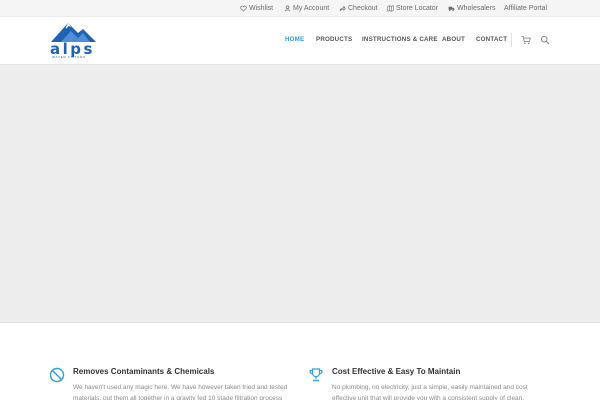 Image resolution: width=600 pixels, height=400 pixels. Describe the element at coordinates (261, 8) in the screenshot. I see `wishlist-label: Wishlist` at that location.